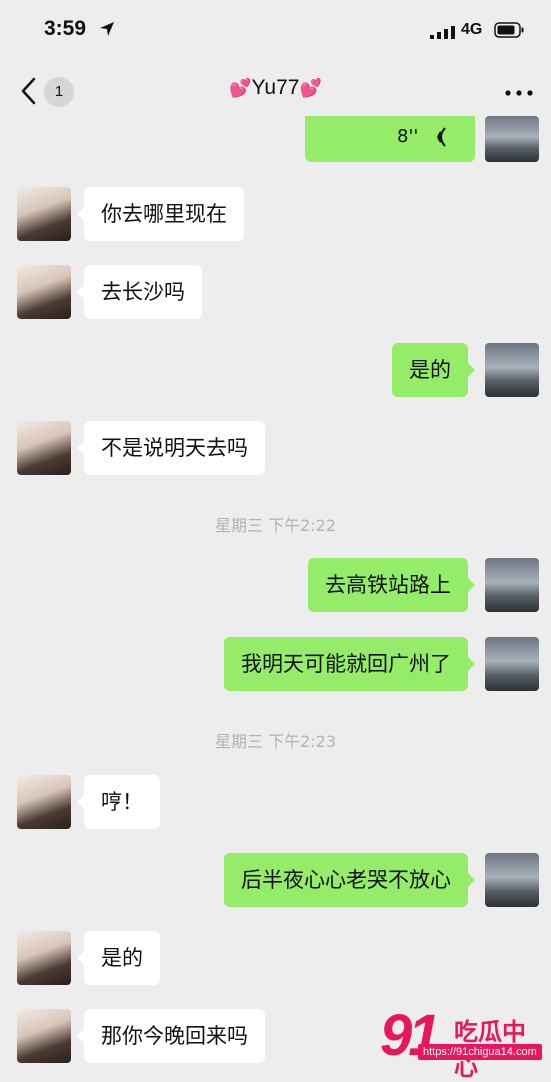  Describe the element at coordinates (118, 802) in the screenshot. I see `incoming-message: 哼！` at that location.